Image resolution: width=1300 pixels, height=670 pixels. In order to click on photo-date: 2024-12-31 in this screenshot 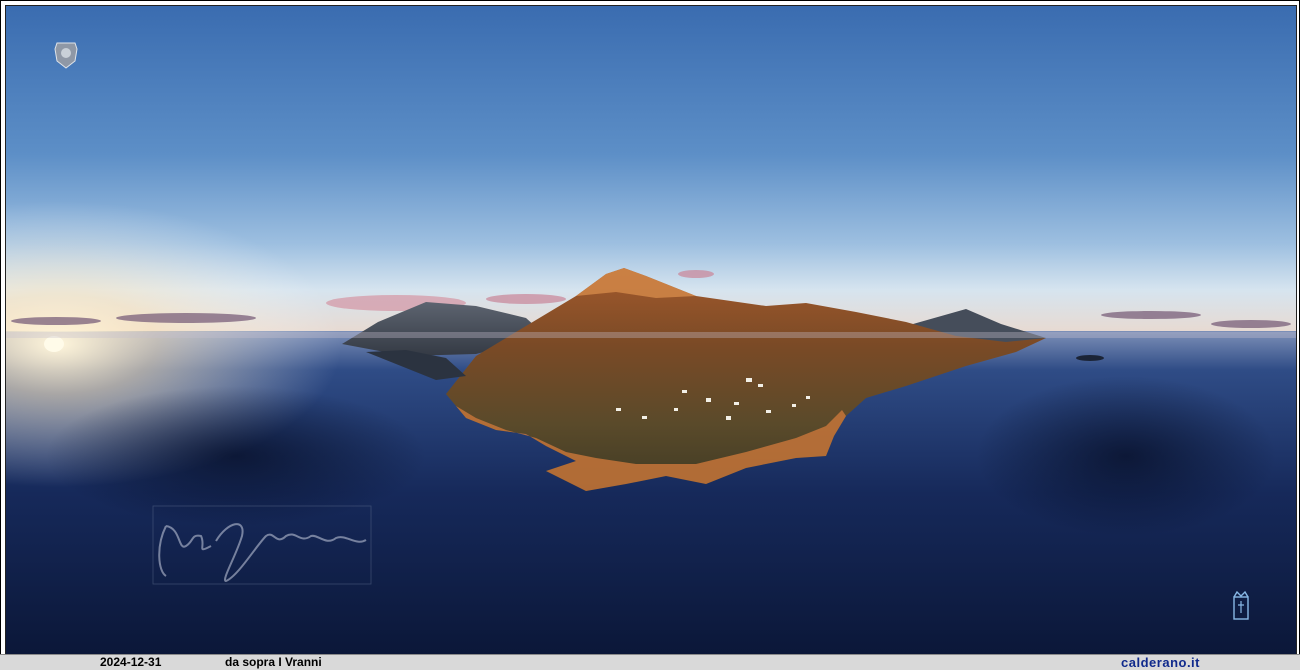, I will do `click(131, 662)`.